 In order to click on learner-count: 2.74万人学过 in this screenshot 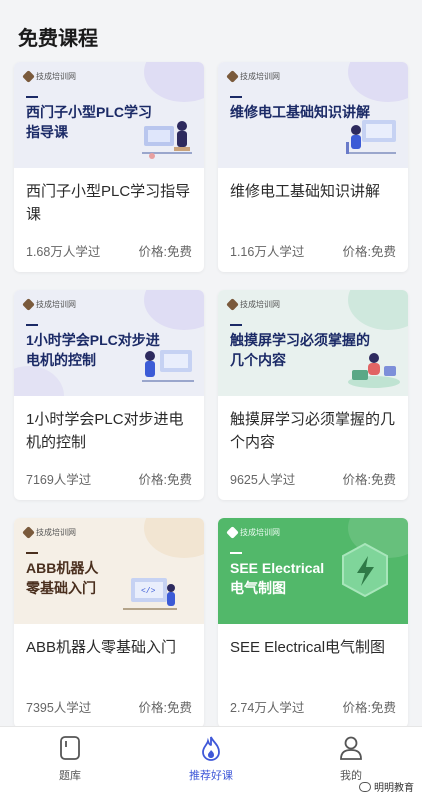, I will do `click(267, 708)`.